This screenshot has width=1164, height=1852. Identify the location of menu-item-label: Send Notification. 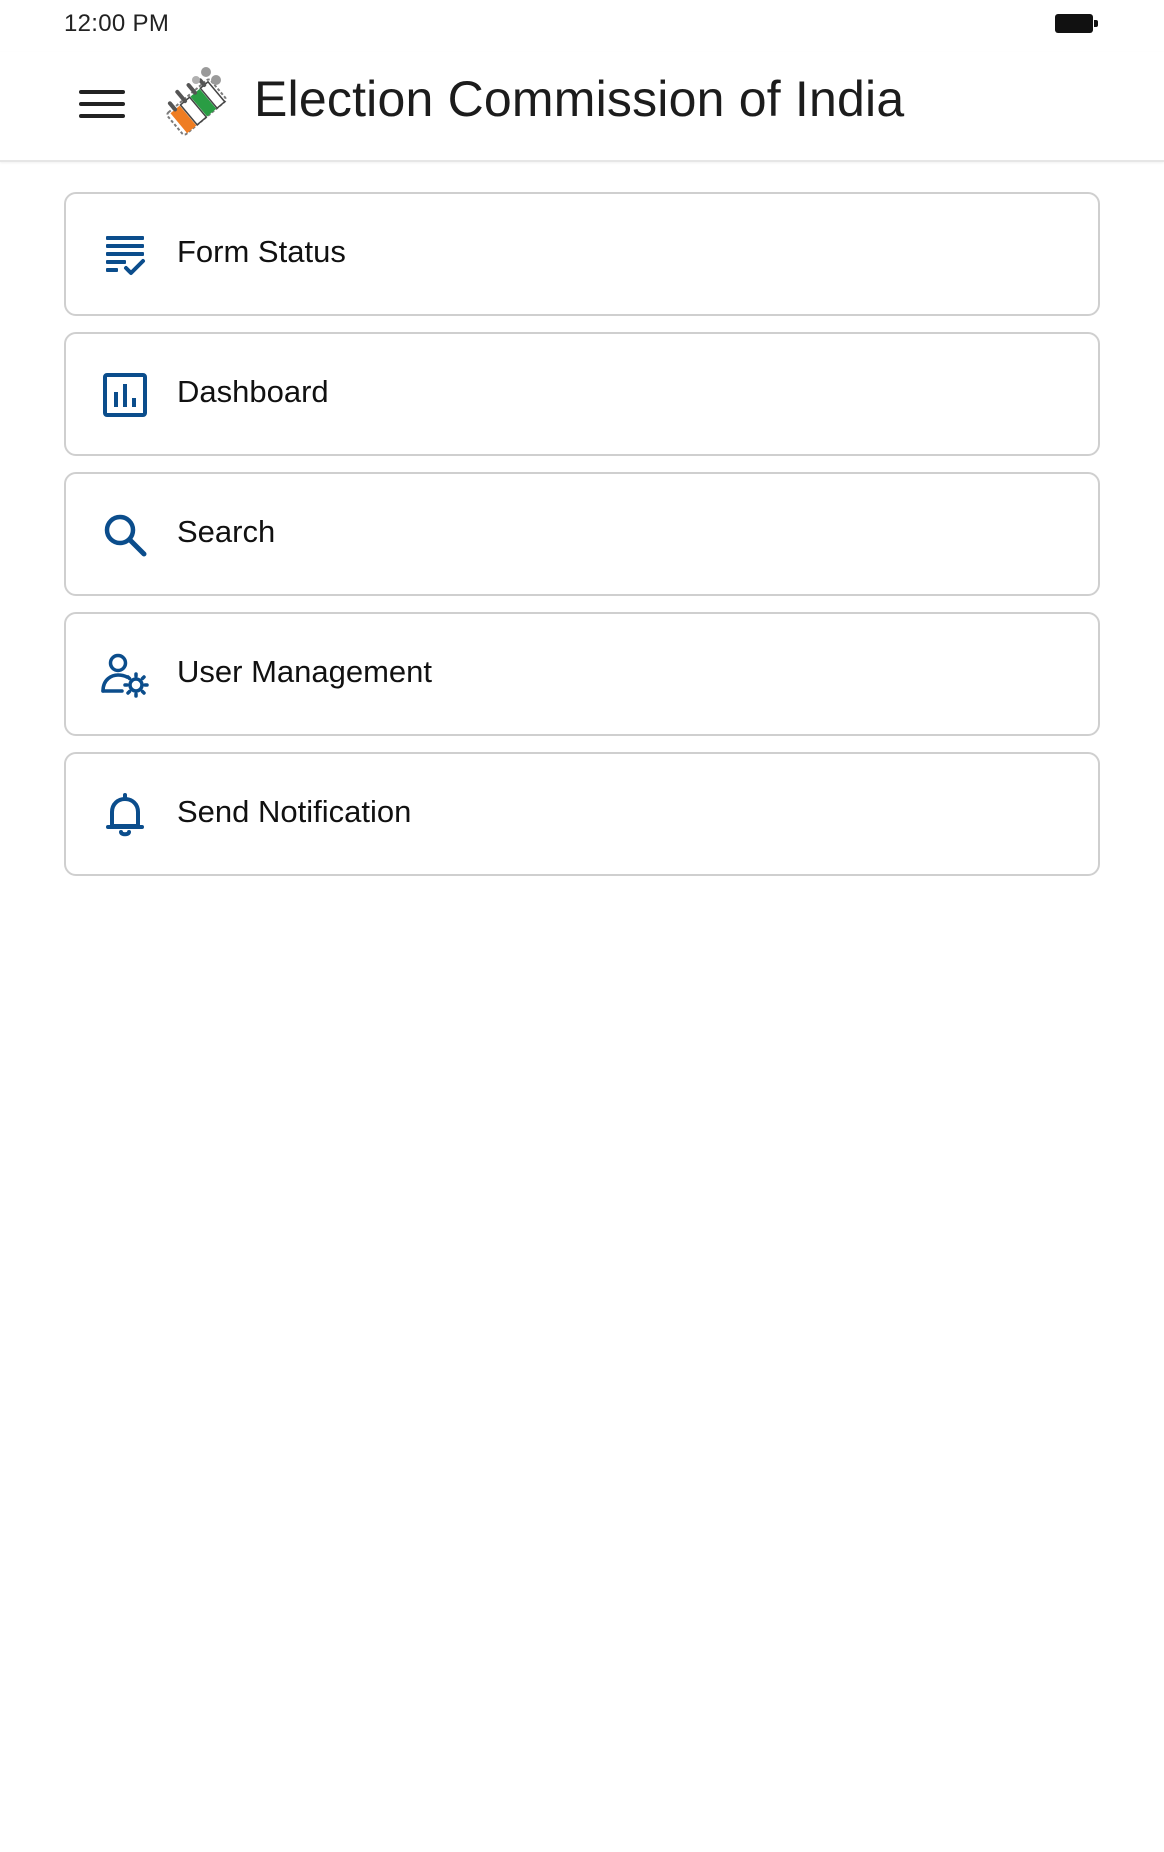
(294, 811).